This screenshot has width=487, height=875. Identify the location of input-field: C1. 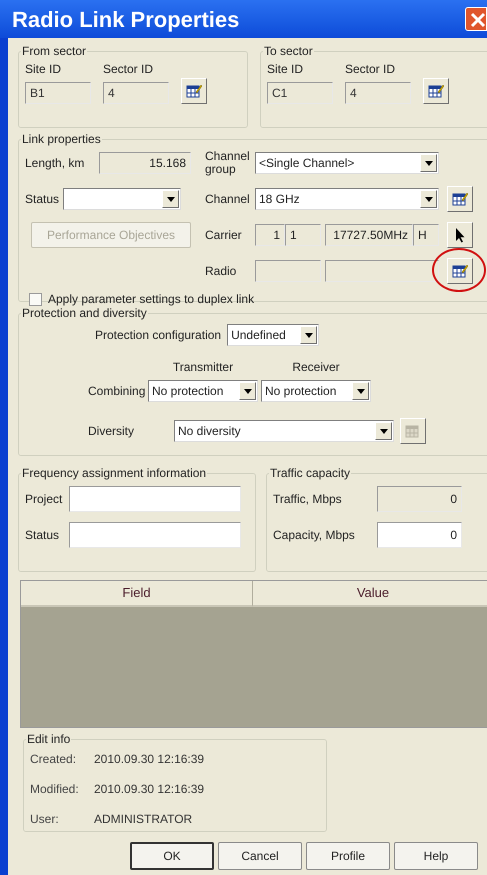
(300, 93).